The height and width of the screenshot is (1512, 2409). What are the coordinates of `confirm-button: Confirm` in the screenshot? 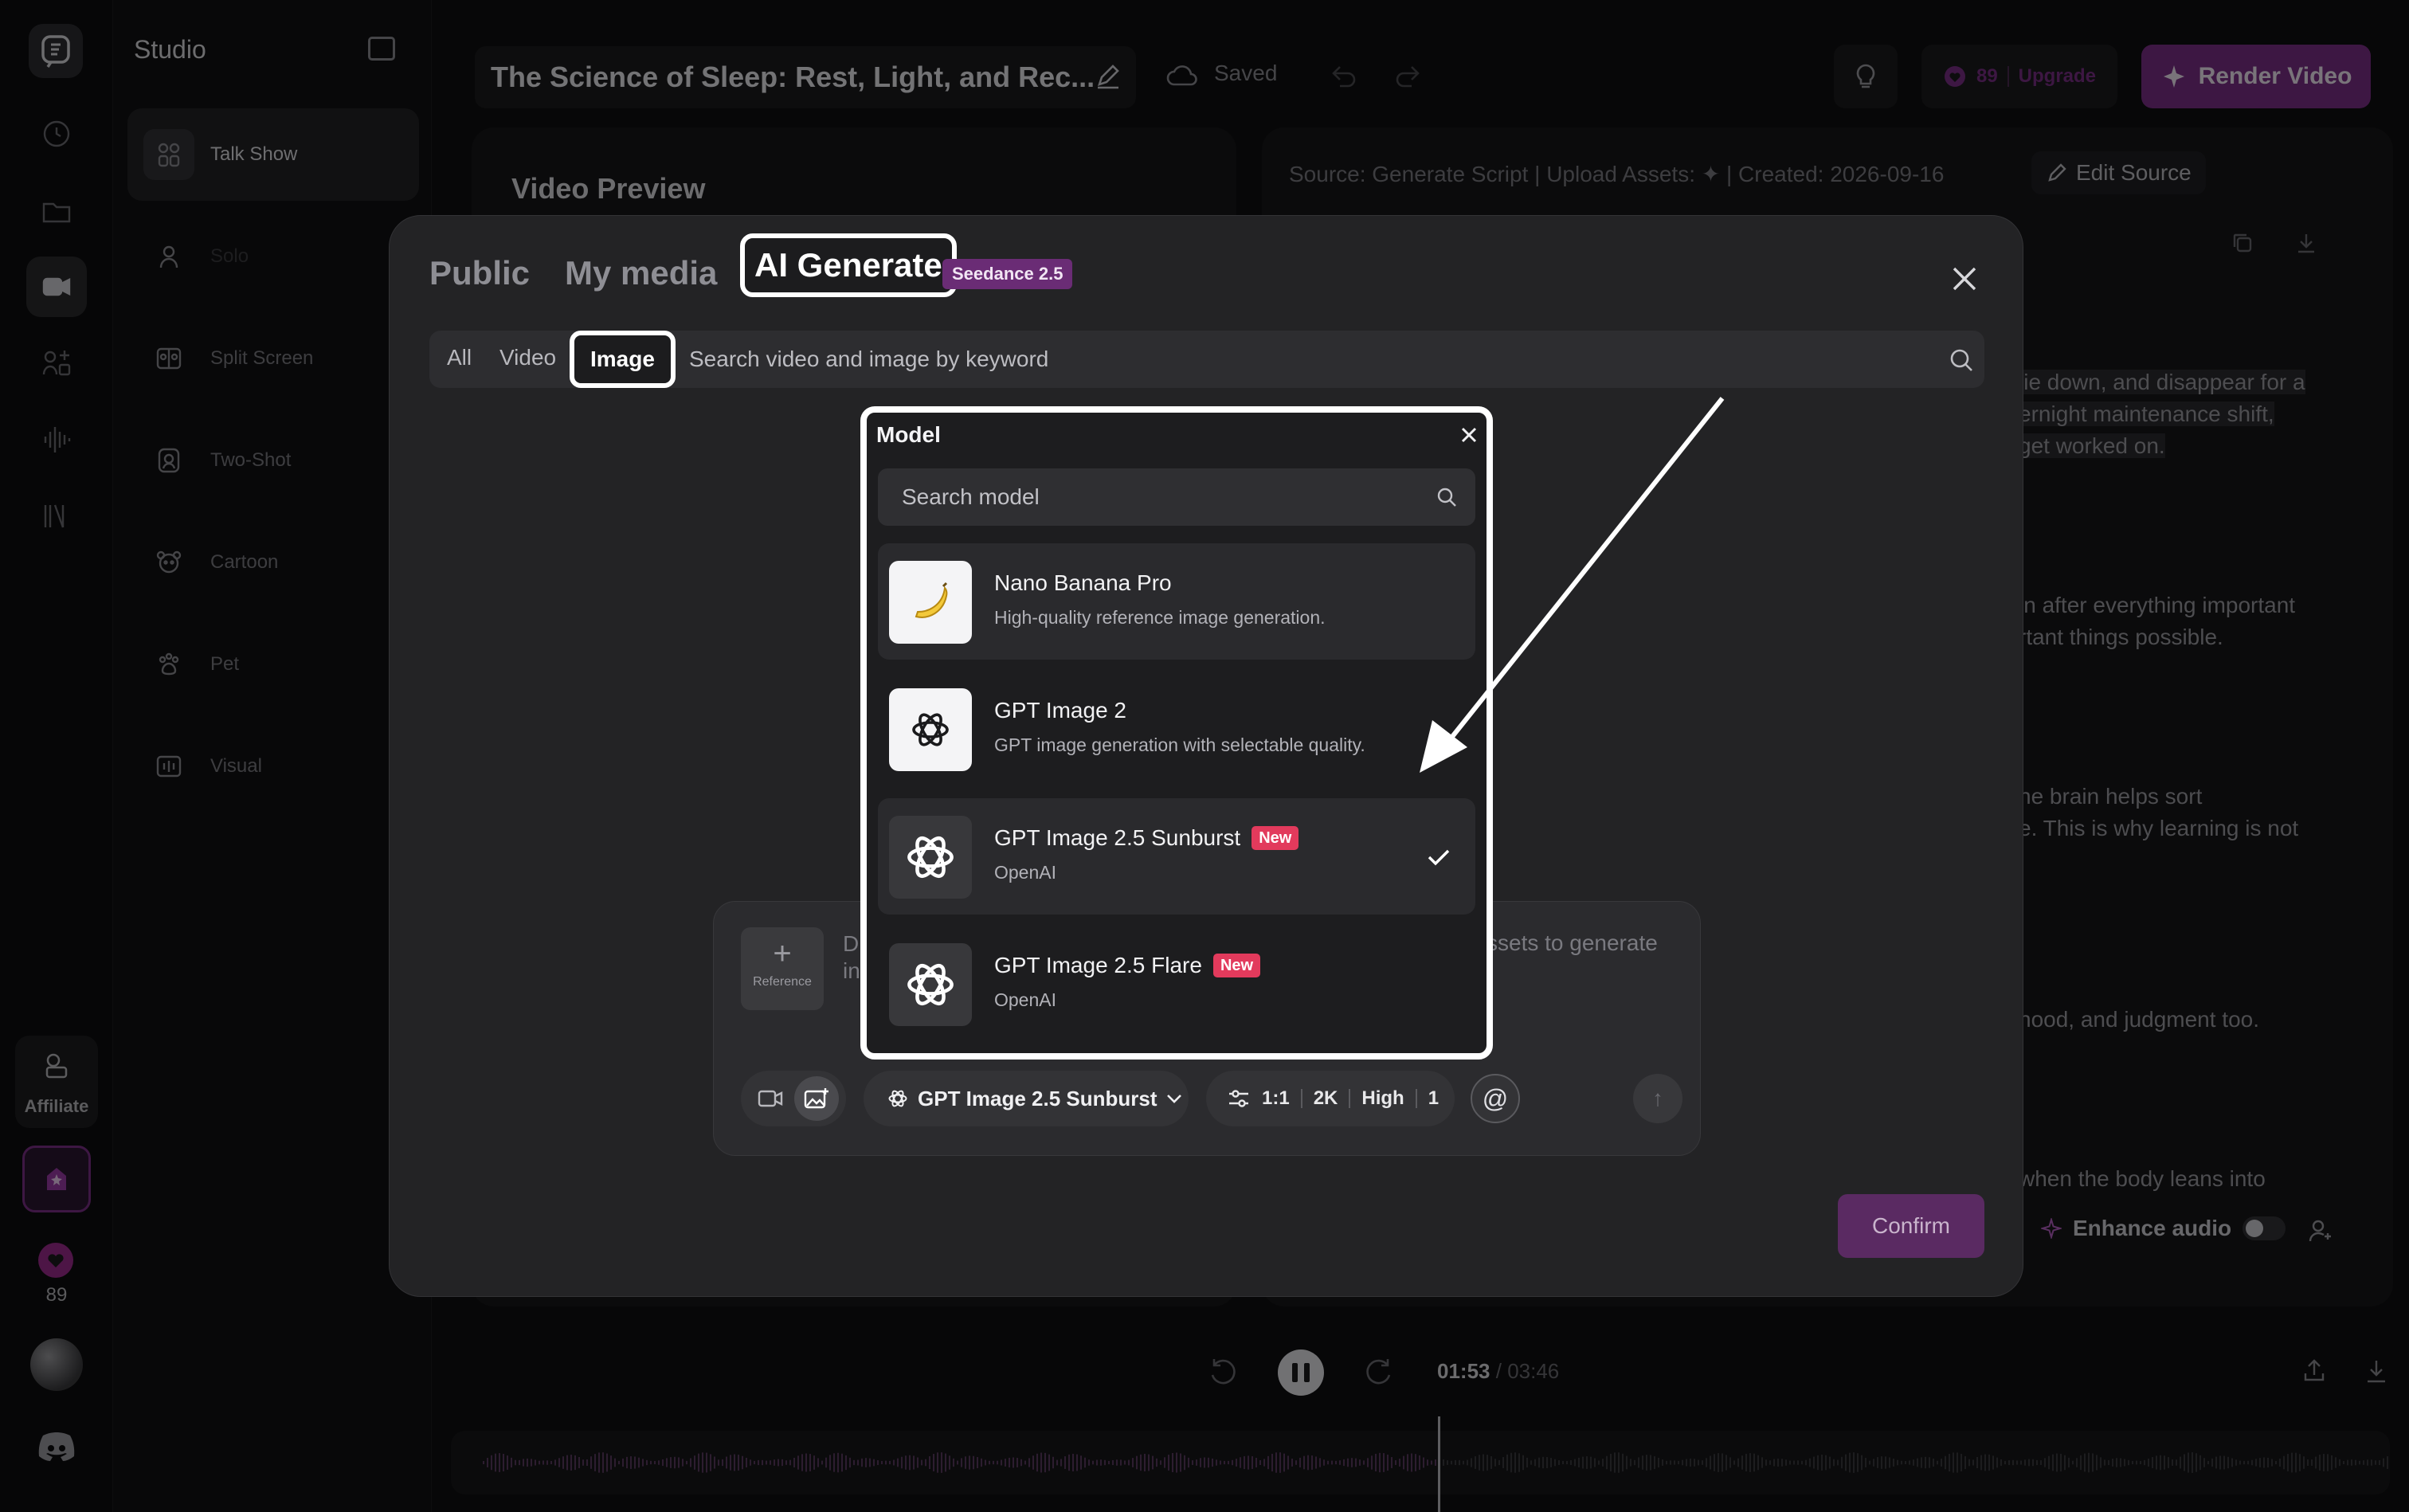 It's located at (1911, 1226).